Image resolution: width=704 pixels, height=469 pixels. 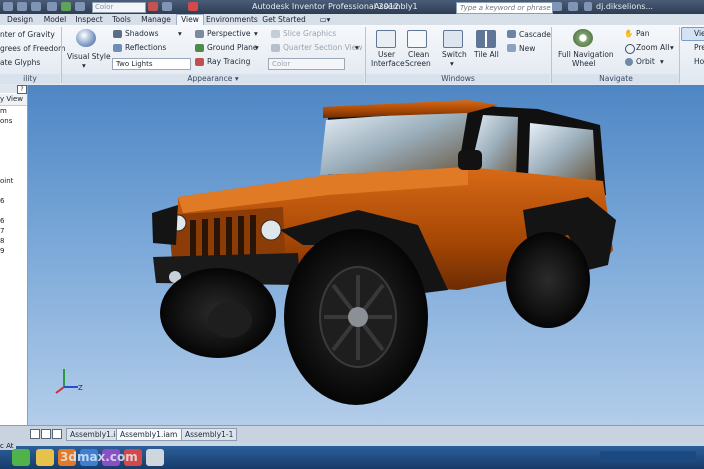 What do you see at coordinates (662, 61) in the screenshot?
I see `orbit-dropdown-icon: ▾` at bounding box center [662, 61].